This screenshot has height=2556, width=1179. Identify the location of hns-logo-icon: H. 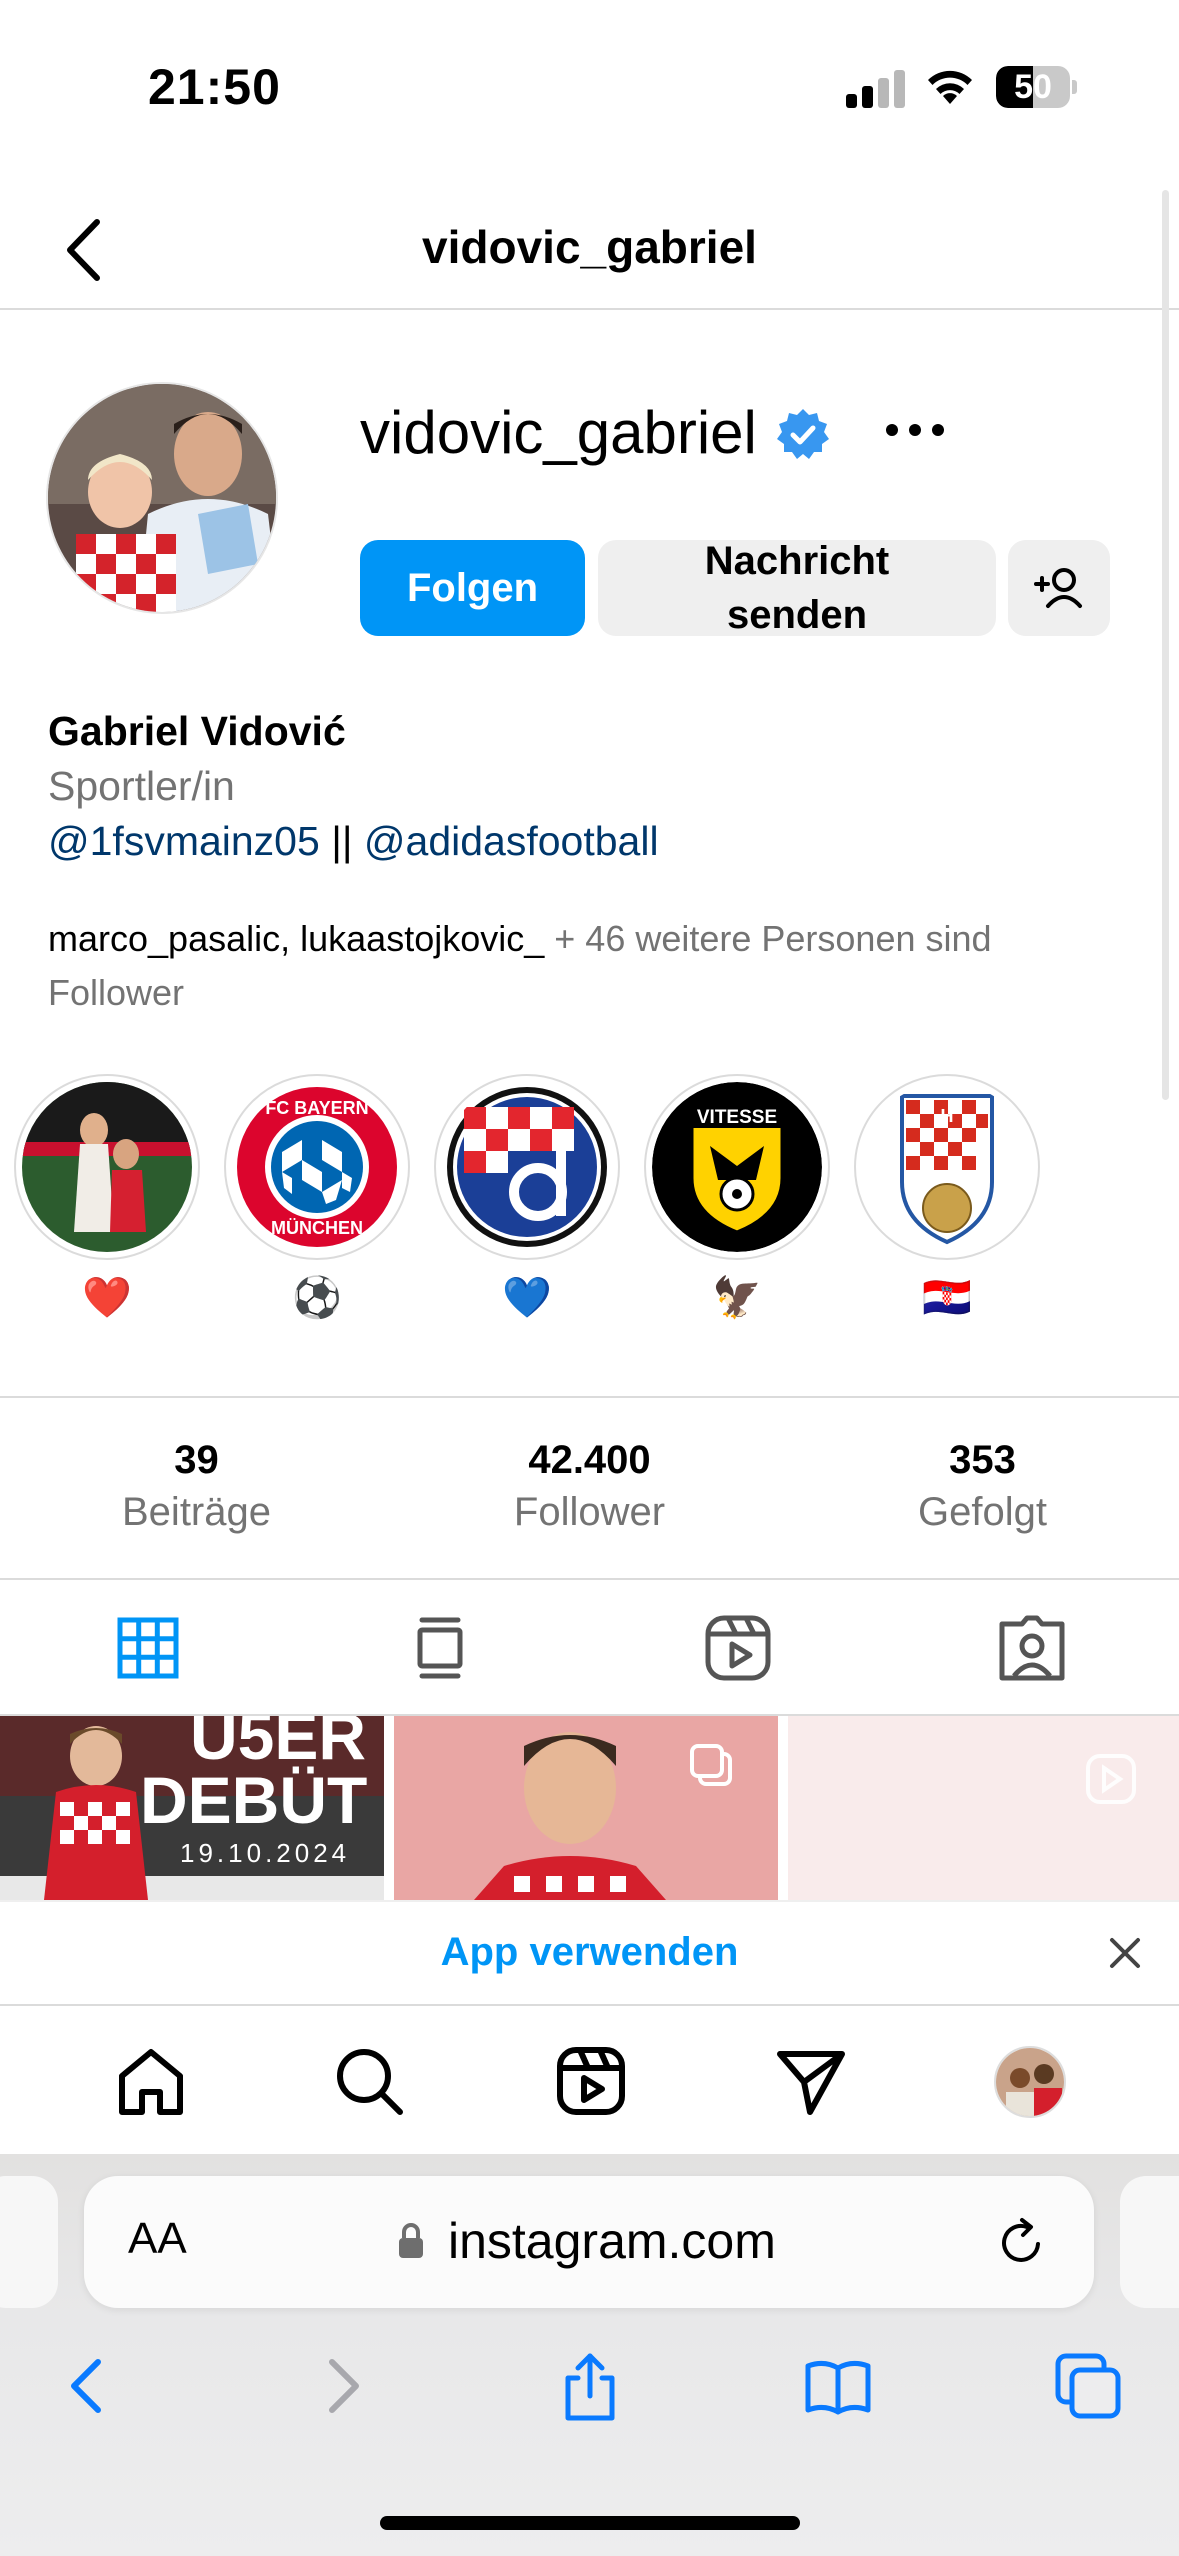
(947, 1167).